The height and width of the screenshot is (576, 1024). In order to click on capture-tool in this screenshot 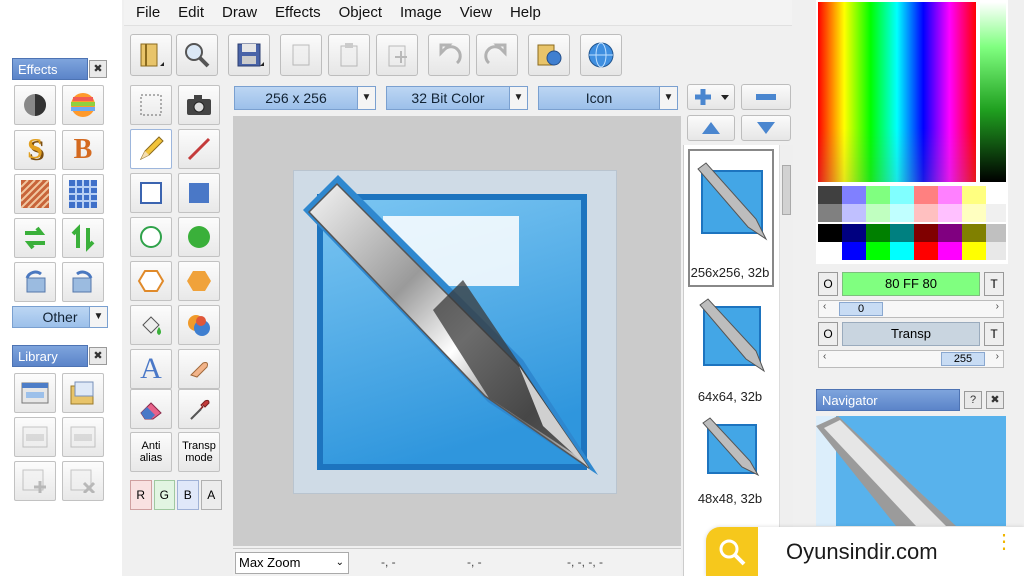, I will do `click(199, 105)`.